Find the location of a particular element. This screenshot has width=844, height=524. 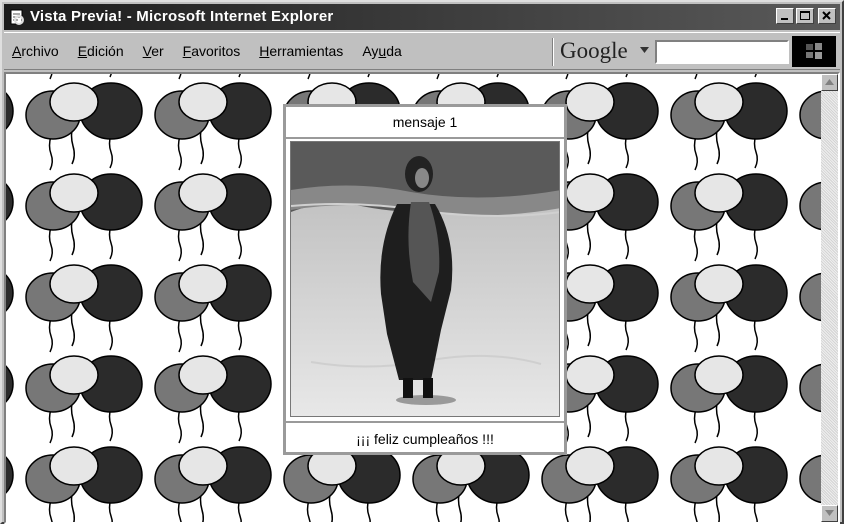

menu-item-text: er is located at coordinates (157, 51).